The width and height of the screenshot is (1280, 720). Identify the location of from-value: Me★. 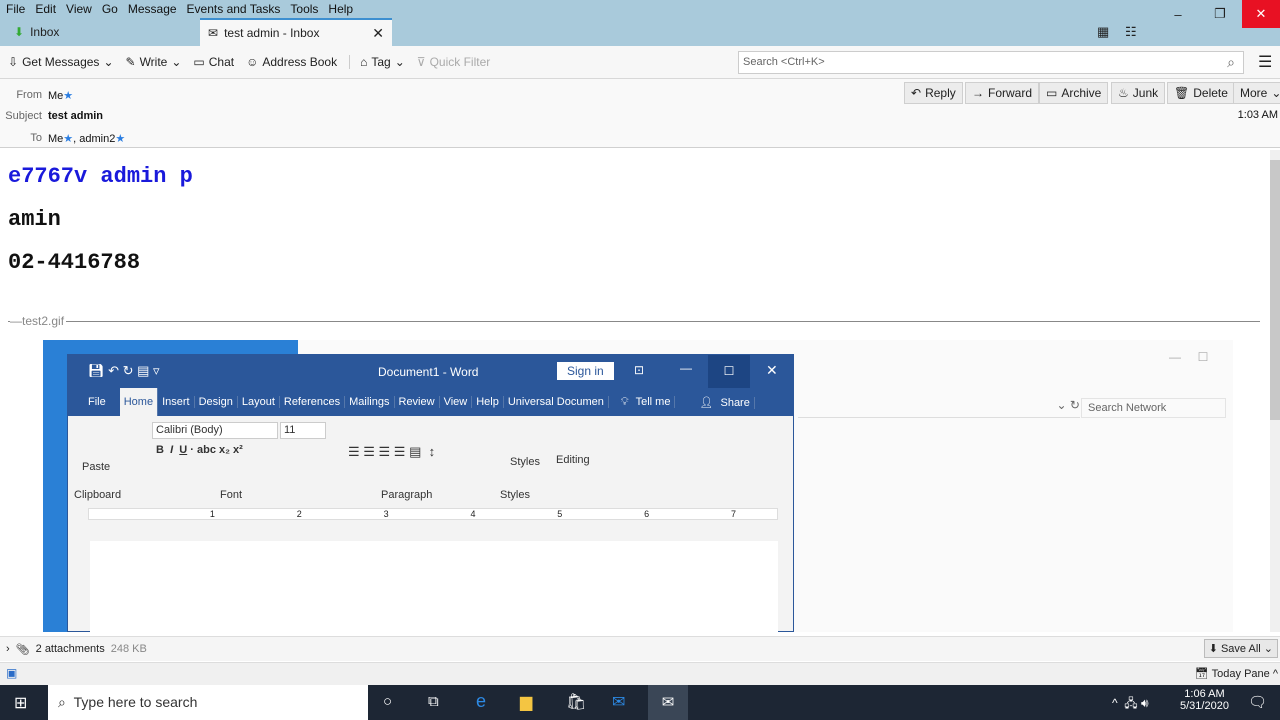
(60, 95).